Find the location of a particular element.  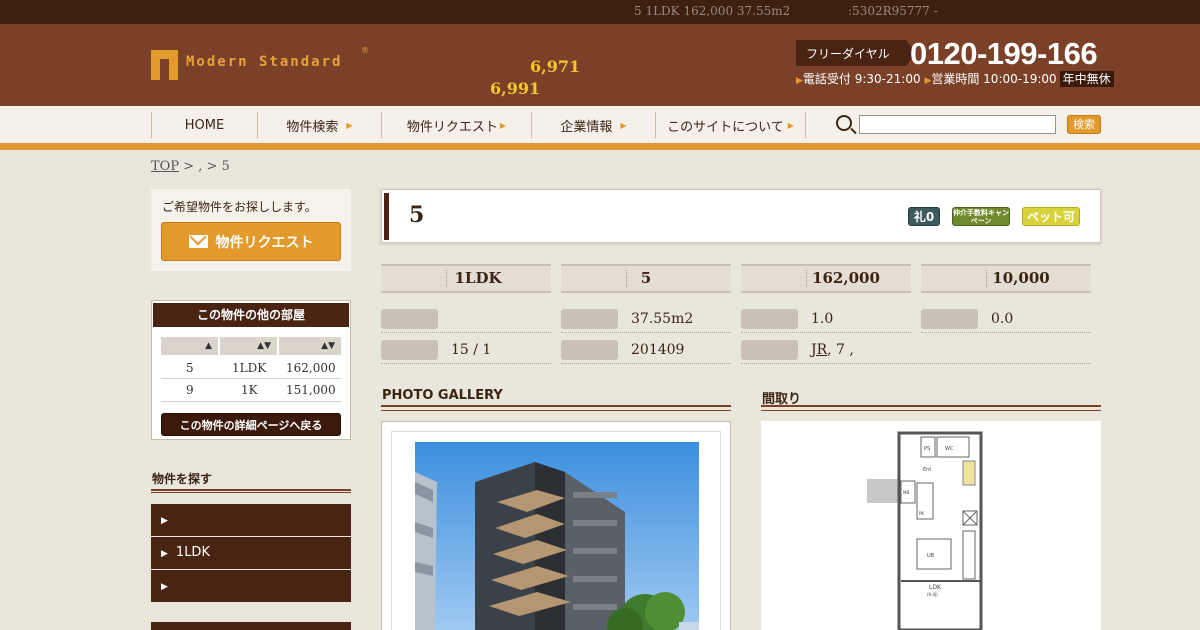

nav-search-label: 物件検索 is located at coordinates (312, 127).